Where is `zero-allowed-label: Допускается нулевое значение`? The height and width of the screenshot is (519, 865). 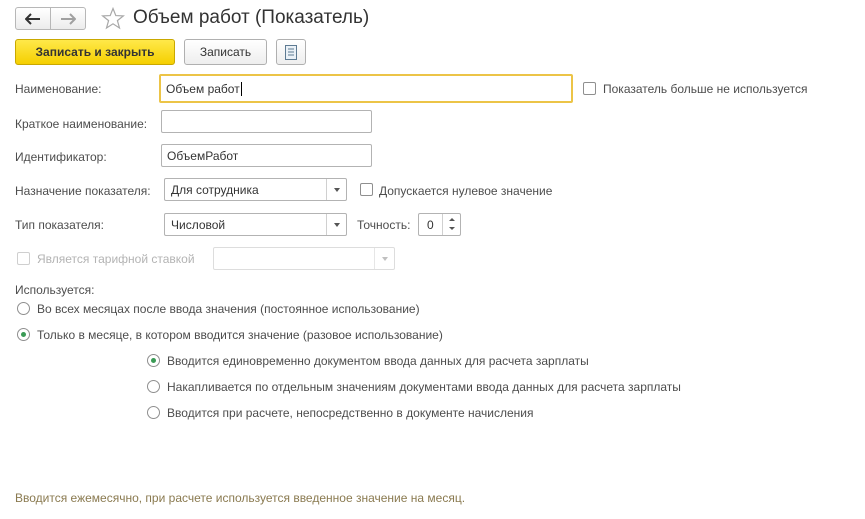
zero-allowed-label: Допускается нулевое значение is located at coordinates (466, 191).